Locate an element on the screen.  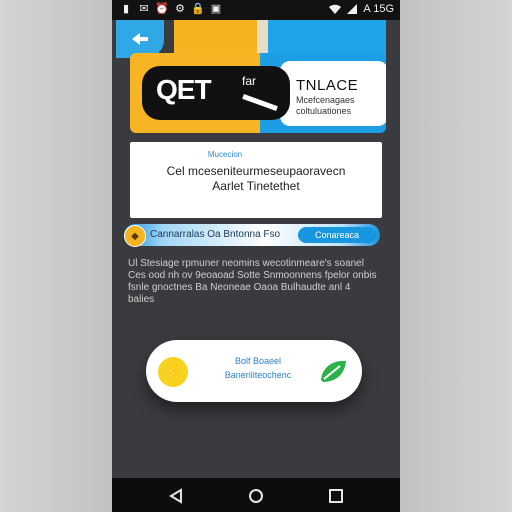
info-line-2: Aarlet Tinetethet is located at coordinates (256, 186).